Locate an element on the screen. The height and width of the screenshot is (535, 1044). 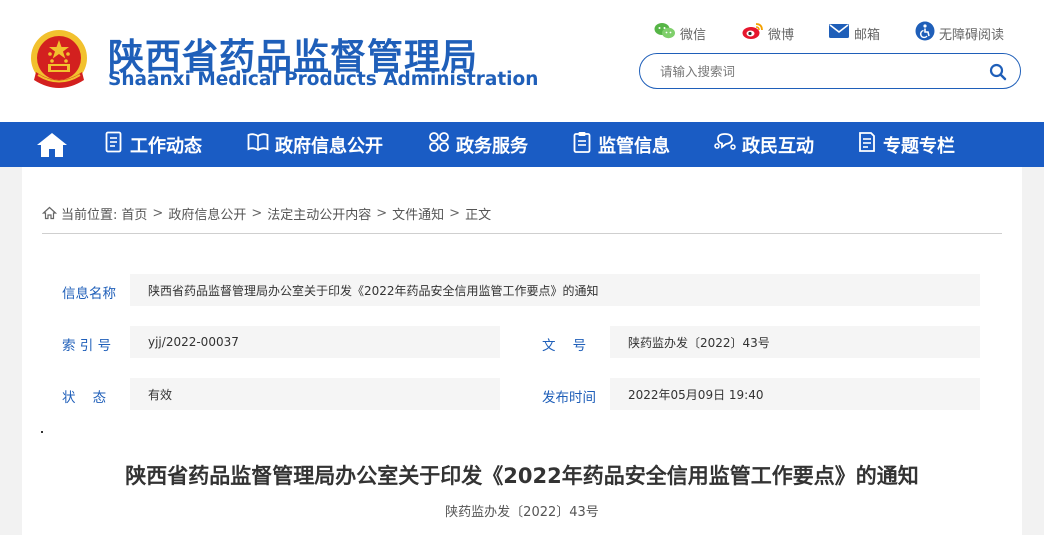
mail-icon is located at coordinates (841, 33).